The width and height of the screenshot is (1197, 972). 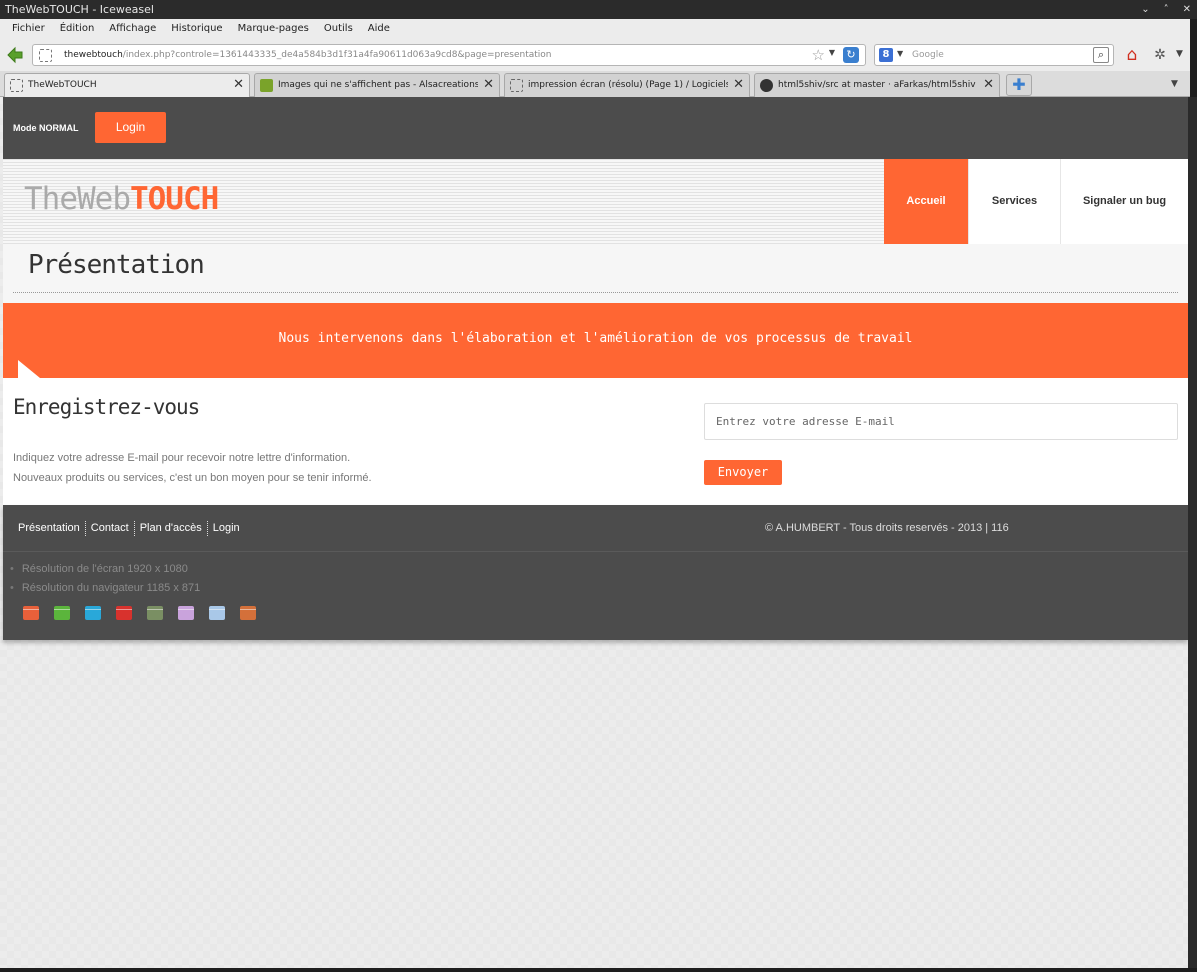 What do you see at coordinates (941, 421) in the screenshot?
I see `email-field: Entrez votre adresse E-mail` at bounding box center [941, 421].